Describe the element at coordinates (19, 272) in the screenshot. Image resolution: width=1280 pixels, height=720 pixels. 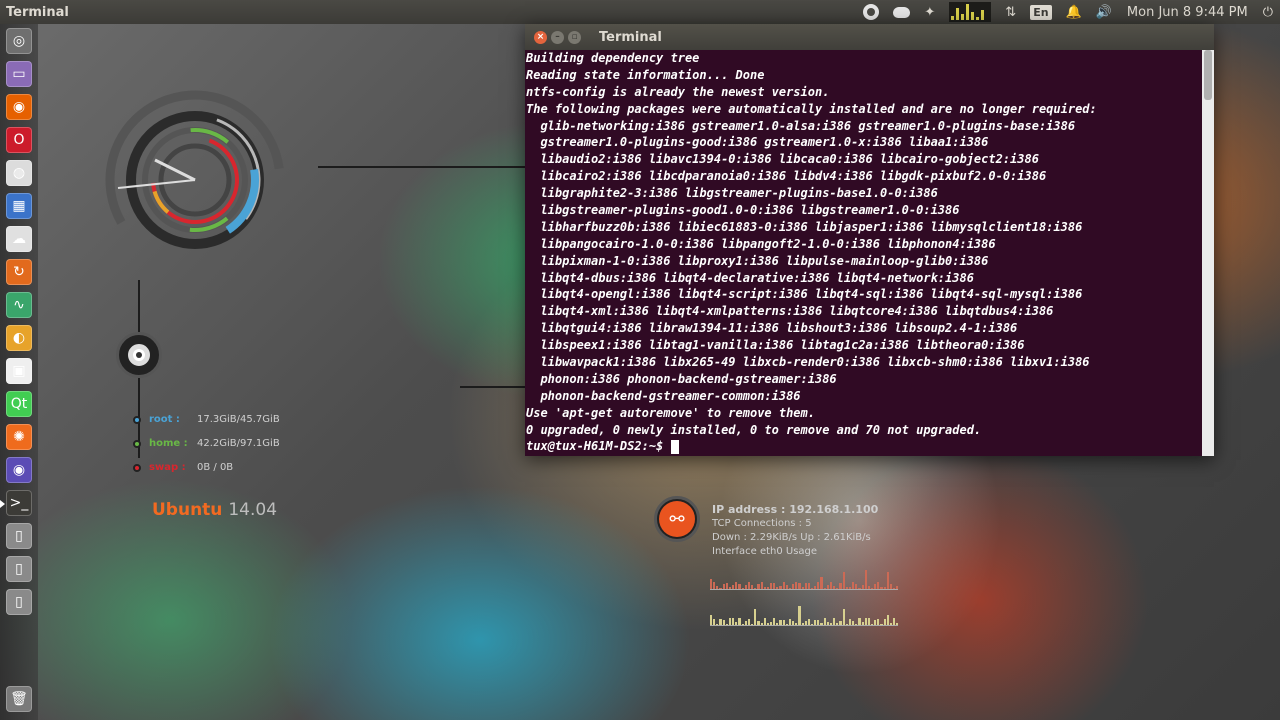
I see `launcher-software-updater: ↻` at that location.